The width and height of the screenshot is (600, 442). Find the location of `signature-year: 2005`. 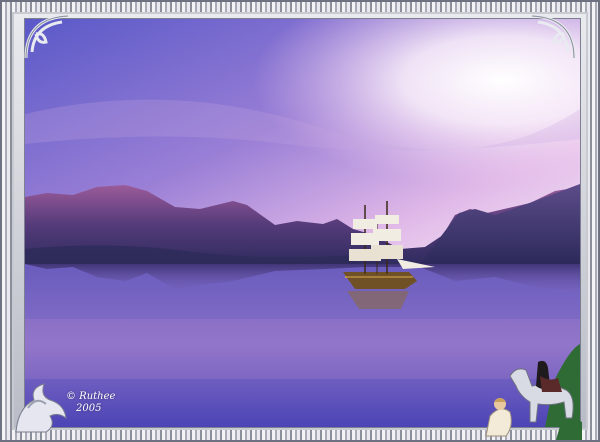

signature-year: 2005 is located at coordinates (89, 408).